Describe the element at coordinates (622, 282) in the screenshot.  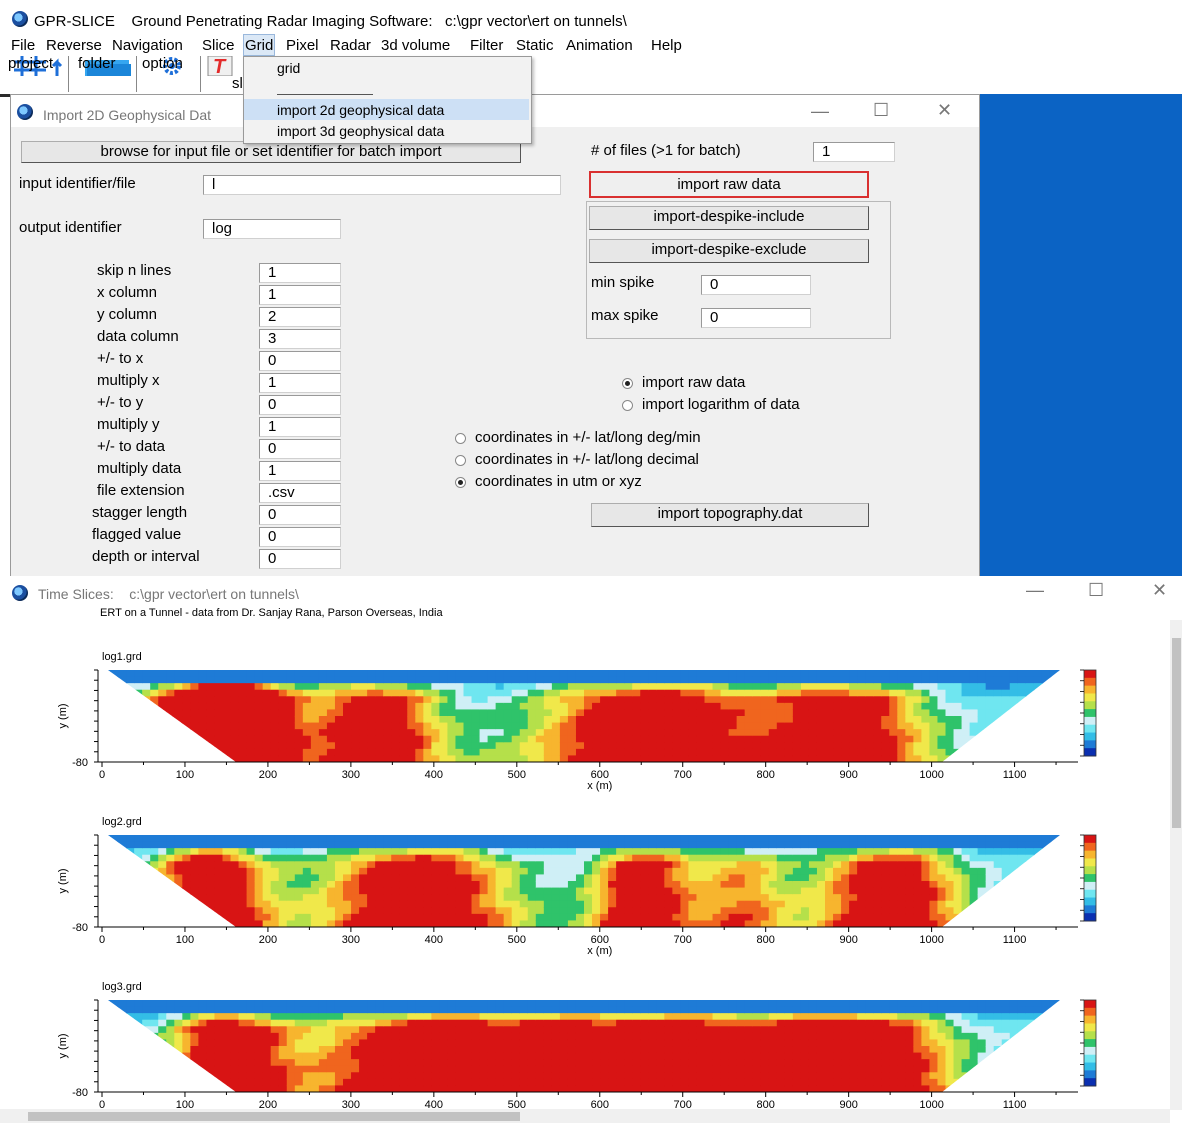
I see `min-spike-label: min spike` at that location.